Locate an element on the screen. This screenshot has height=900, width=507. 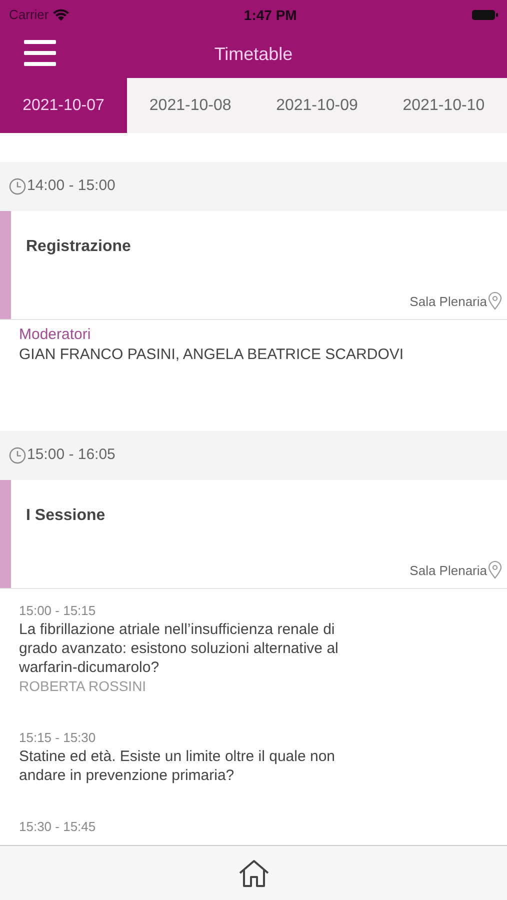
date-tab: 2021-10-07 is located at coordinates (63, 105).